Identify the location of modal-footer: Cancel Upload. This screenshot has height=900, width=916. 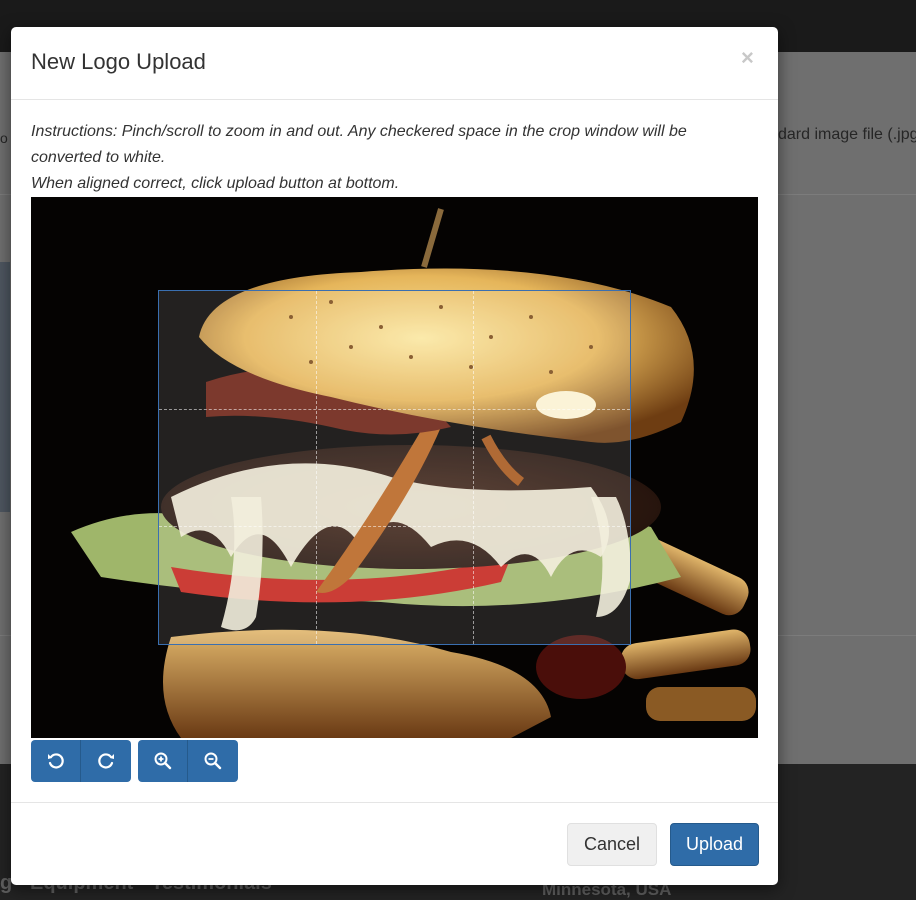
(394, 843).